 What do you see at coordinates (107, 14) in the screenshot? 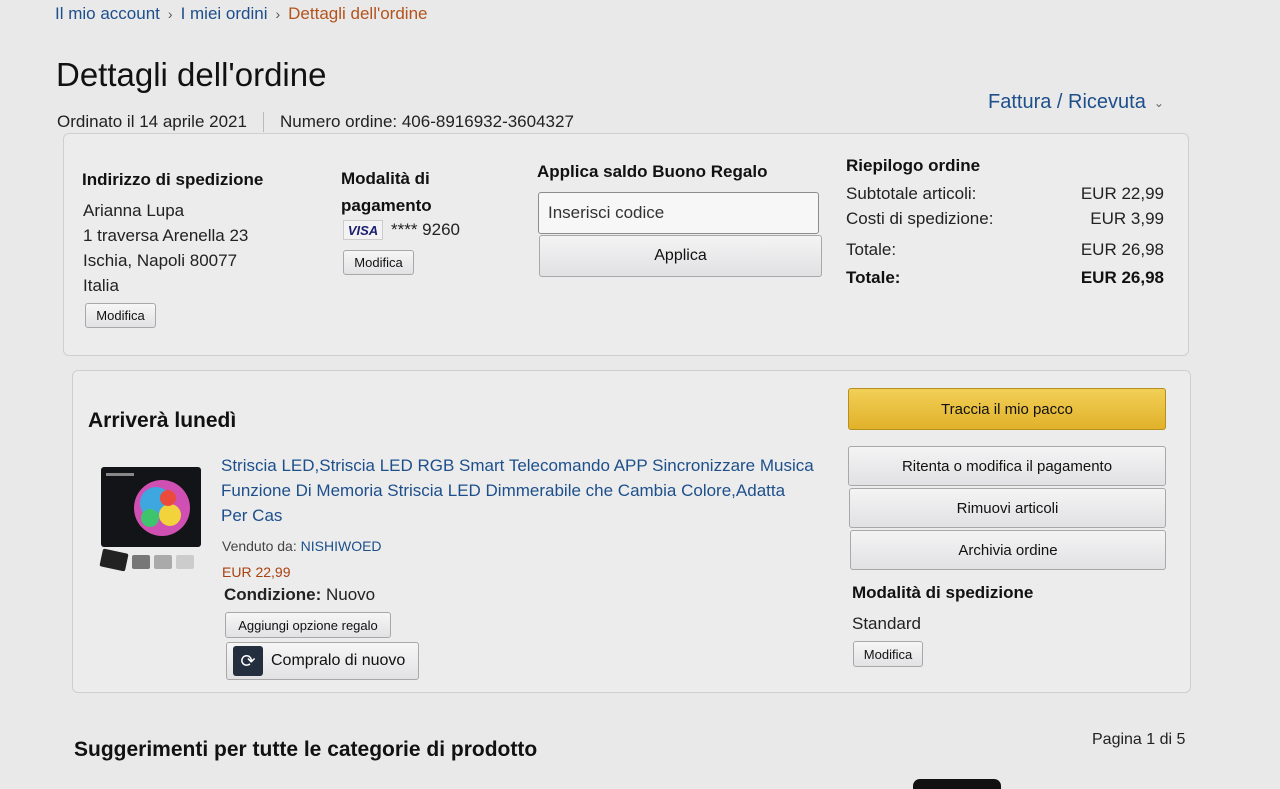
I see `breadcrumb-account: Il mio account` at bounding box center [107, 14].